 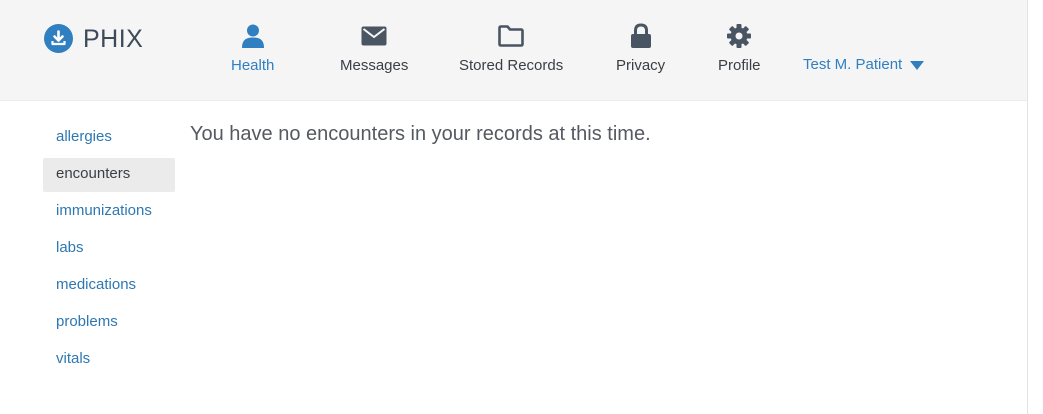 What do you see at coordinates (109, 212) in the screenshot?
I see `sidebar-item-immunizations: immunizations` at bounding box center [109, 212].